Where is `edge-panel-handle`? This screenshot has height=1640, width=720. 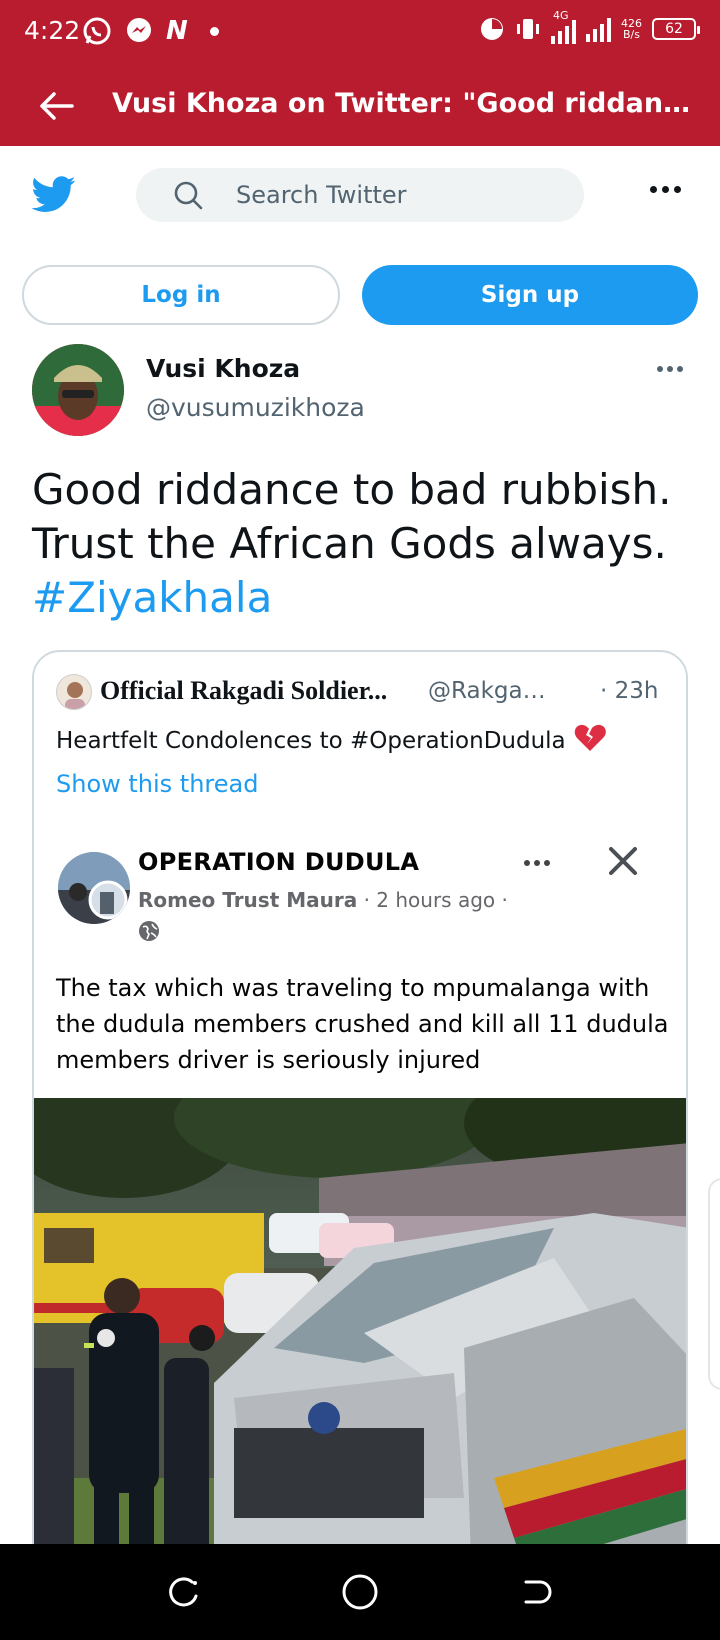 edge-panel-handle is located at coordinates (714, 1284).